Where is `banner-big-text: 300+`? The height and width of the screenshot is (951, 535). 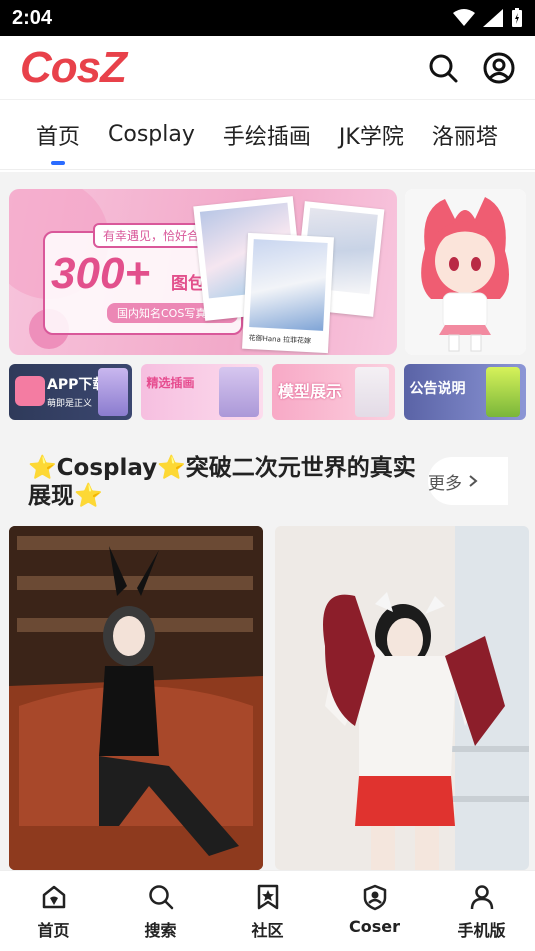 banner-big-text: 300+ is located at coordinates (101, 273).